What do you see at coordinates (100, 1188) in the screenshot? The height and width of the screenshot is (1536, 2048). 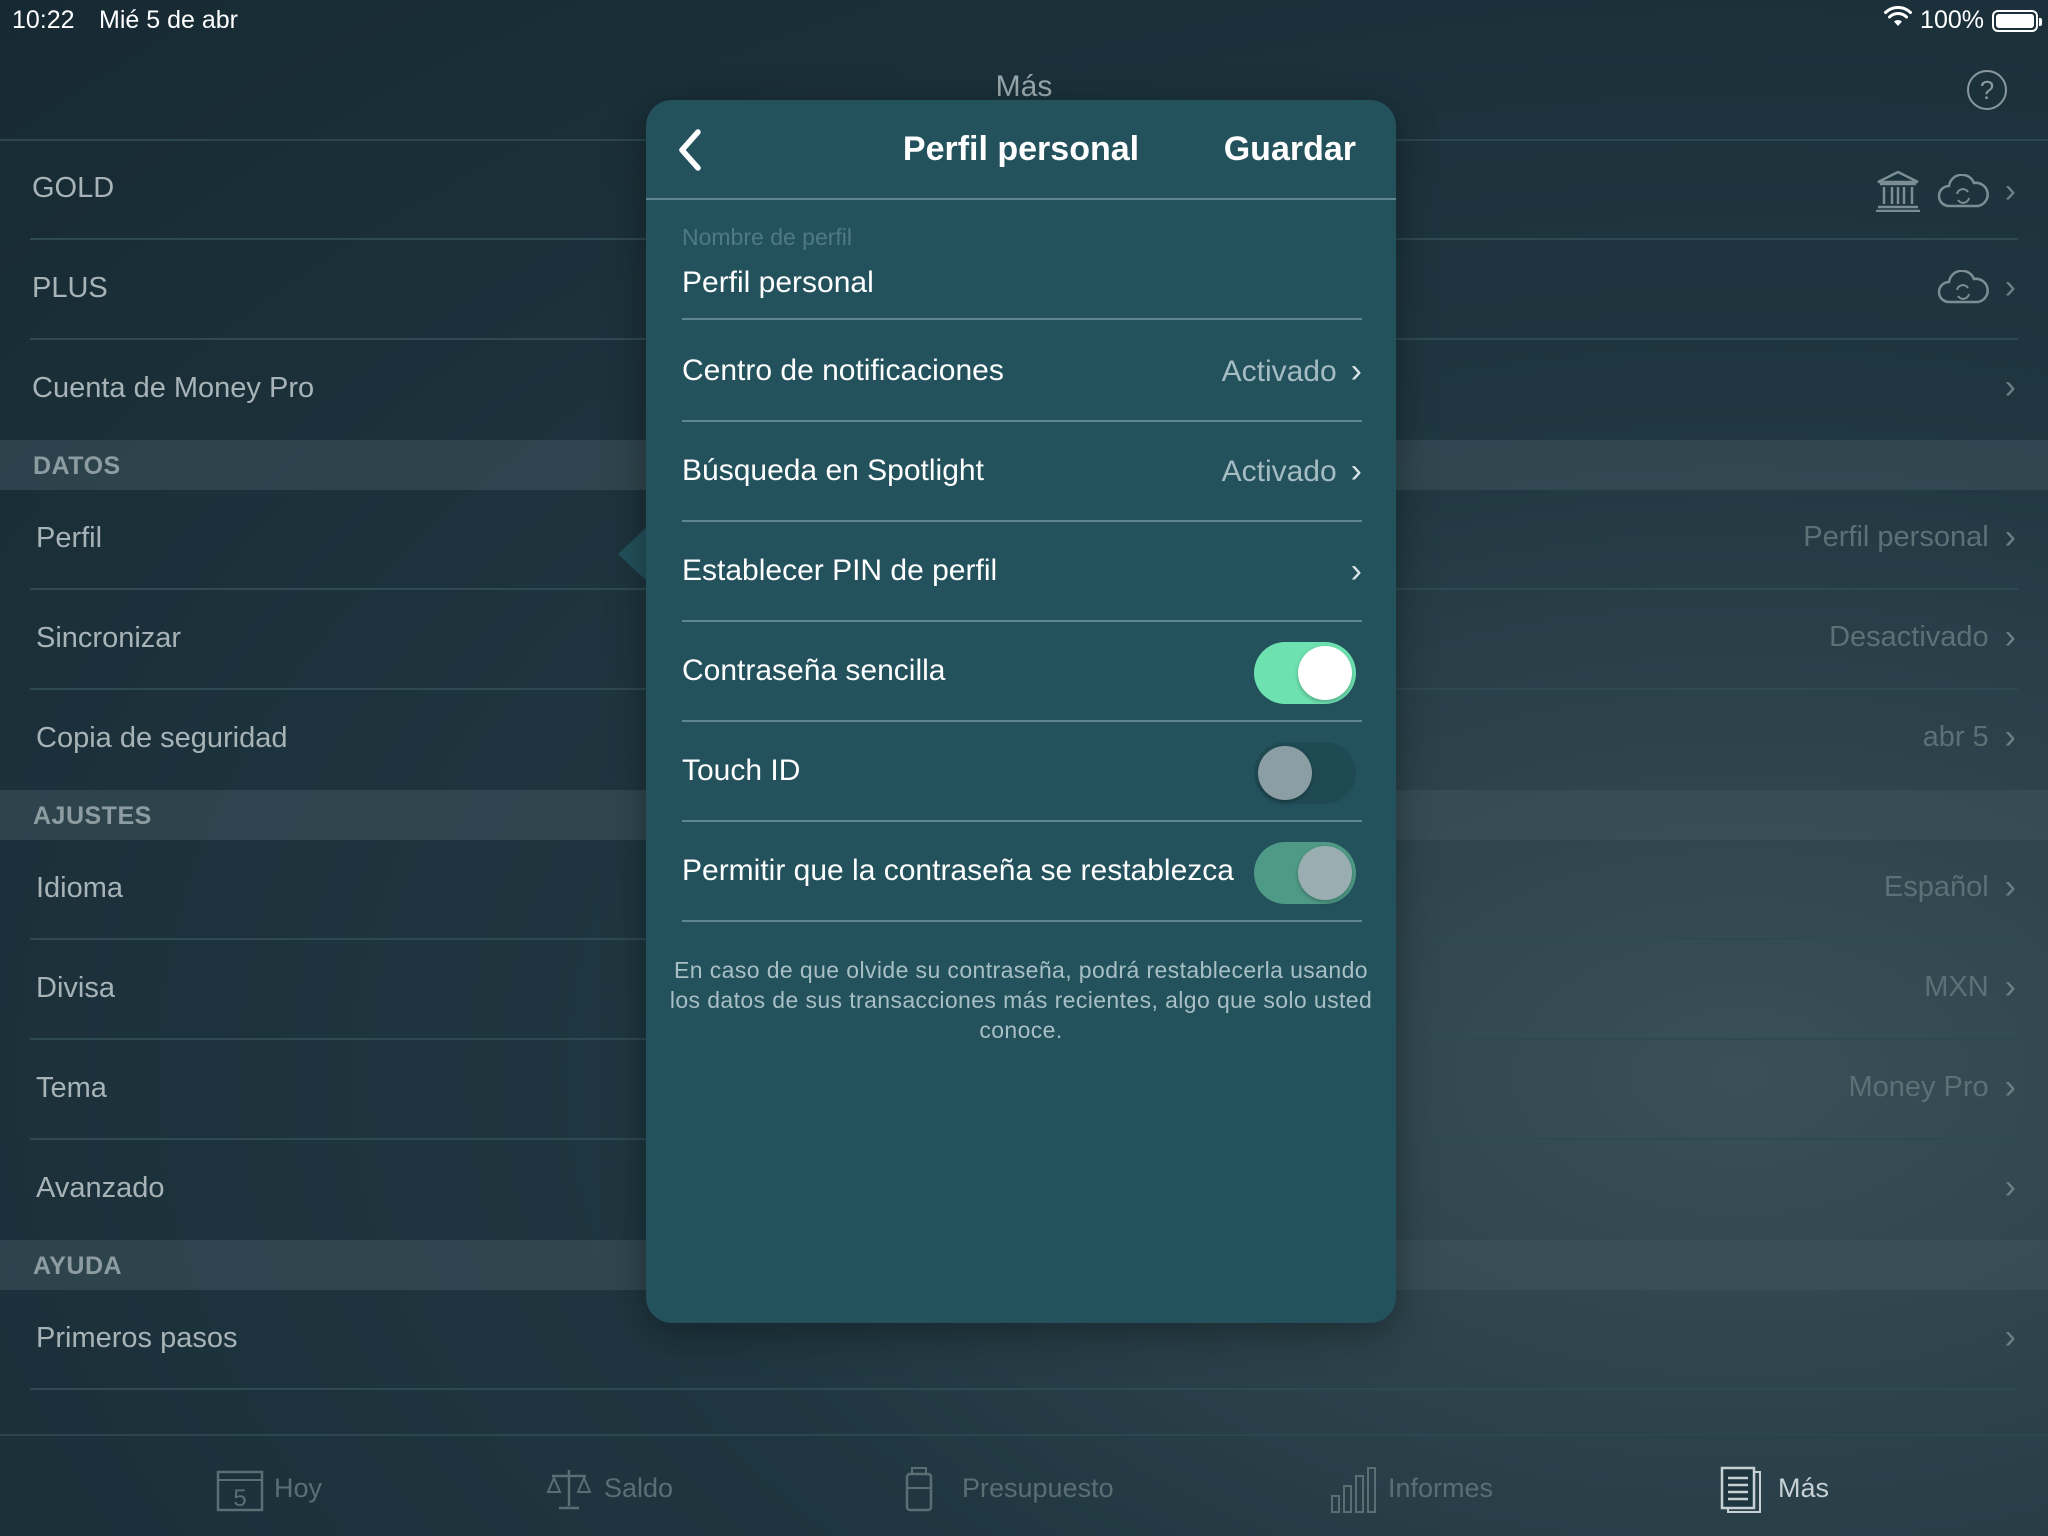 I see `list-item-label: Avanzado` at bounding box center [100, 1188].